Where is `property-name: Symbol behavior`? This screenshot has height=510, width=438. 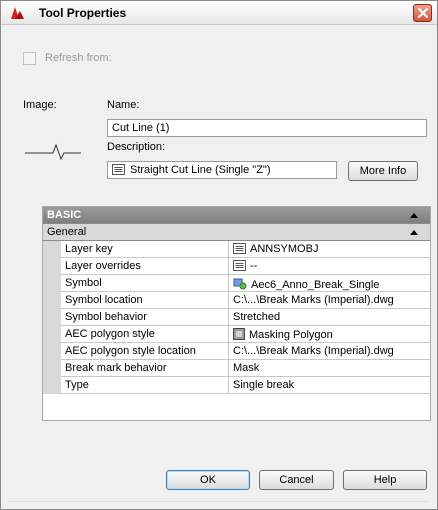 property-name: Symbol behavior is located at coordinates (145, 317).